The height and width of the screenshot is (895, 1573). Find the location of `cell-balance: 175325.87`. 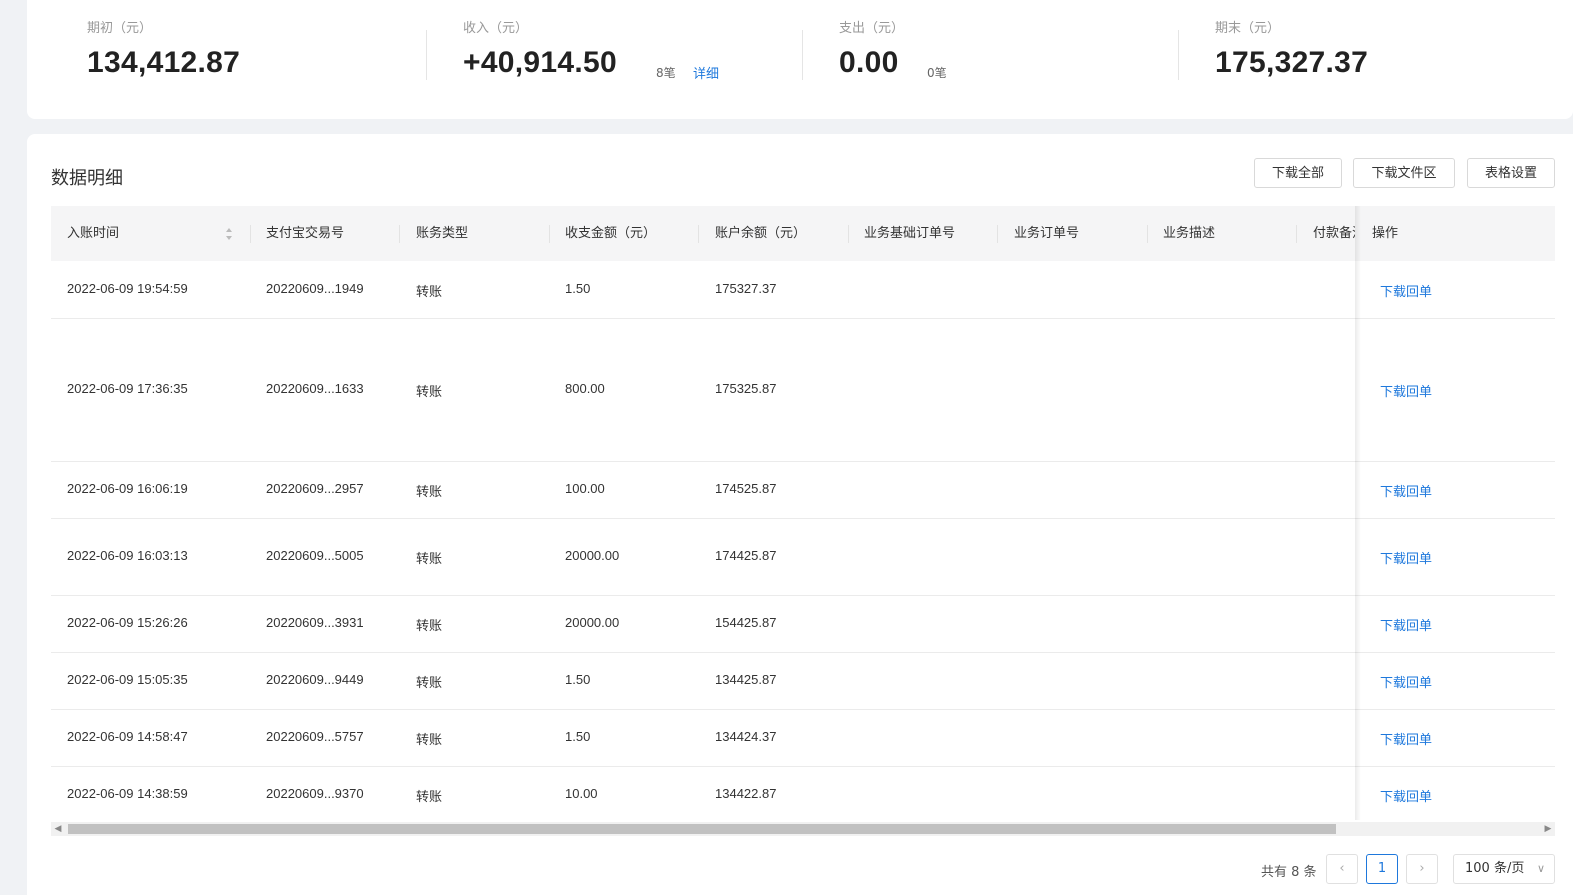

cell-balance: 175325.87 is located at coordinates (746, 388).